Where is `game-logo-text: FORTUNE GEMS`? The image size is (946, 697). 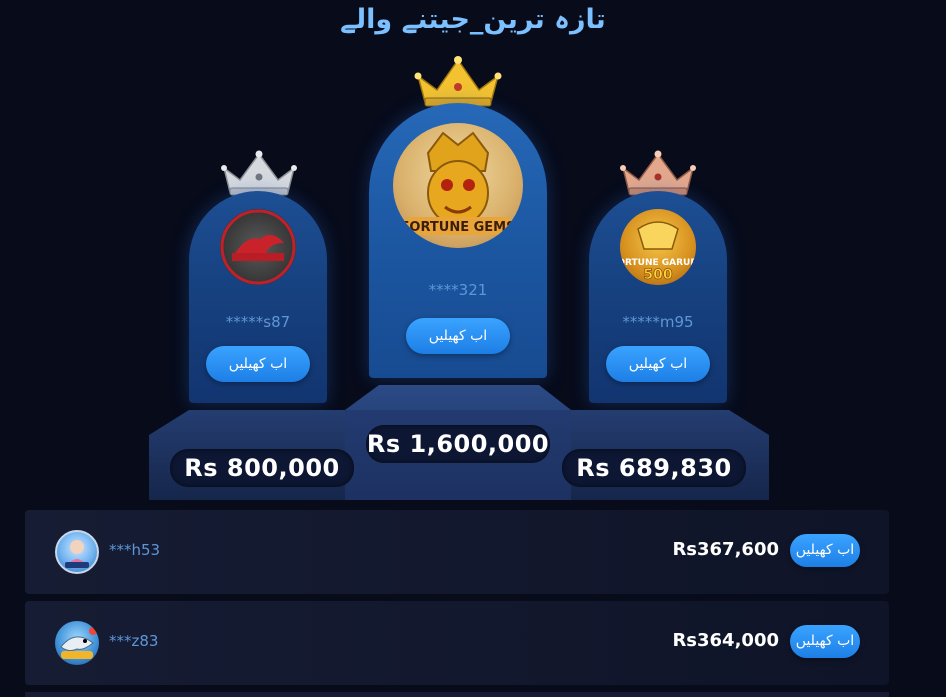 game-logo-text: FORTUNE GEMS is located at coordinates (458, 227).